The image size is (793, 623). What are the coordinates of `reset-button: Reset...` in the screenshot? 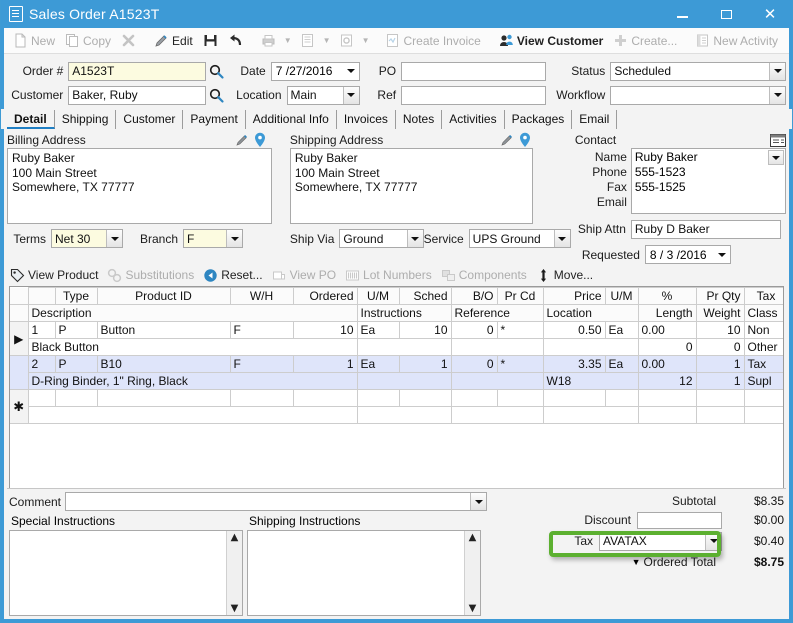 It's located at (234, 275).